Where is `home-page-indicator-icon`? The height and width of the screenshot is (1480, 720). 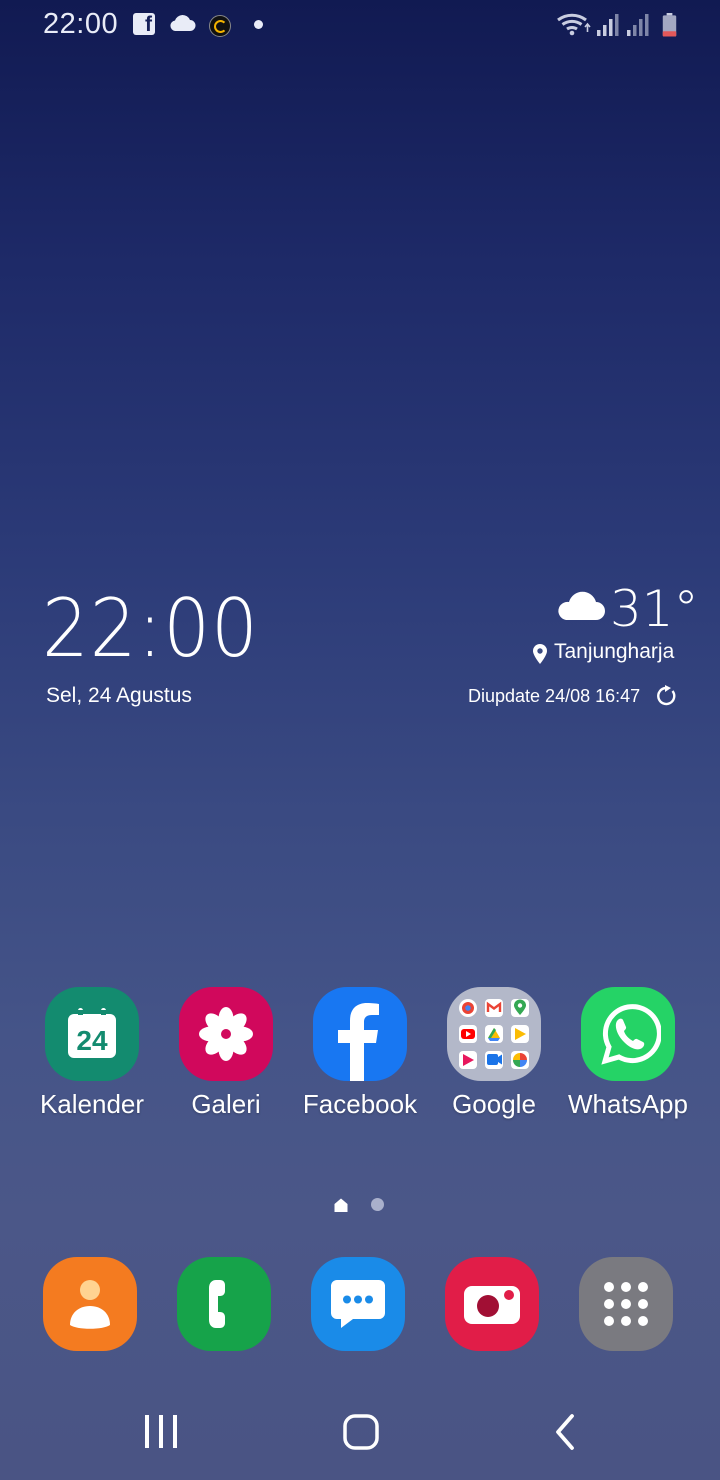 home-page-indicator-icon is located at coordinates (341, 1205).